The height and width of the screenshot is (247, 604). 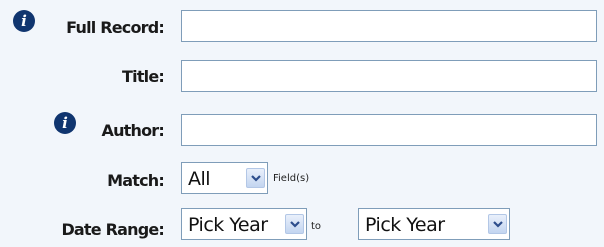 I want to click on date-range-from-select: Pick Year, so click(x=244, y=224).